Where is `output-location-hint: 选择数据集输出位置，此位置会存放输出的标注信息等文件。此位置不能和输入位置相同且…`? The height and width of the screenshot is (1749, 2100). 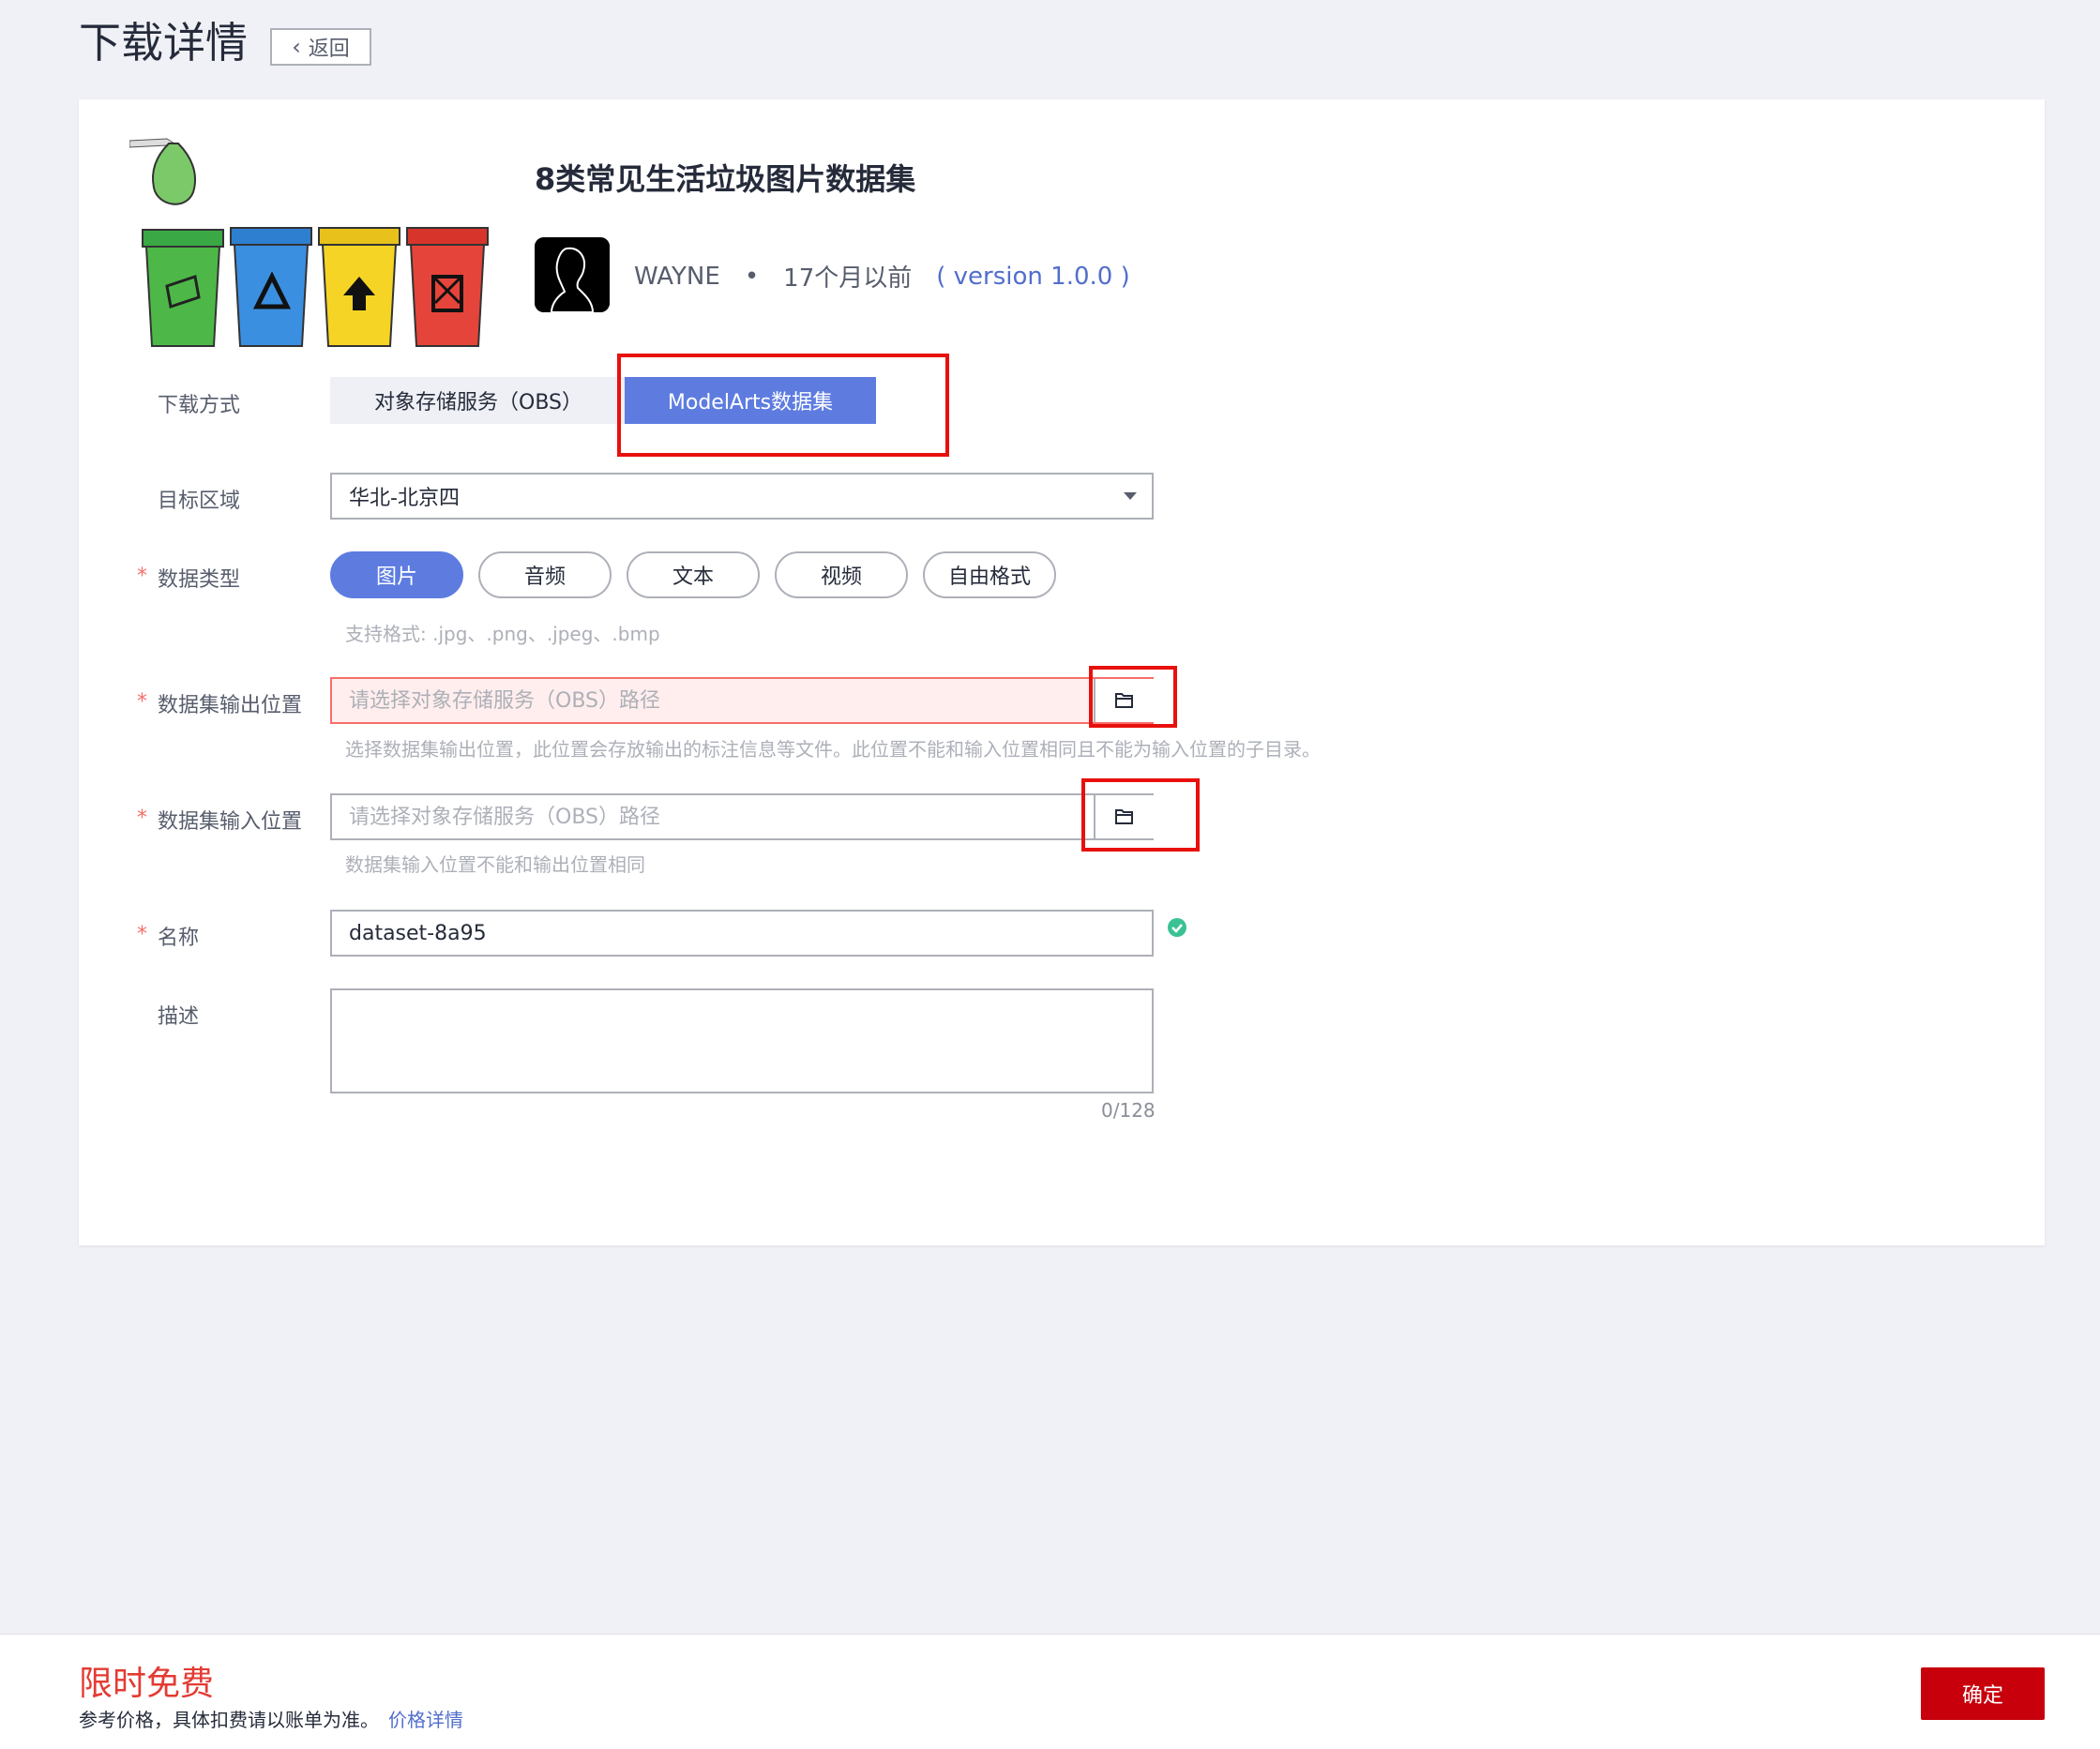 output-location-hint: 选择数据集输出位置，此位置会存放输出的标注信息等文件。此位置不能和输入位置相同且… is located at coordinates (833, 750).